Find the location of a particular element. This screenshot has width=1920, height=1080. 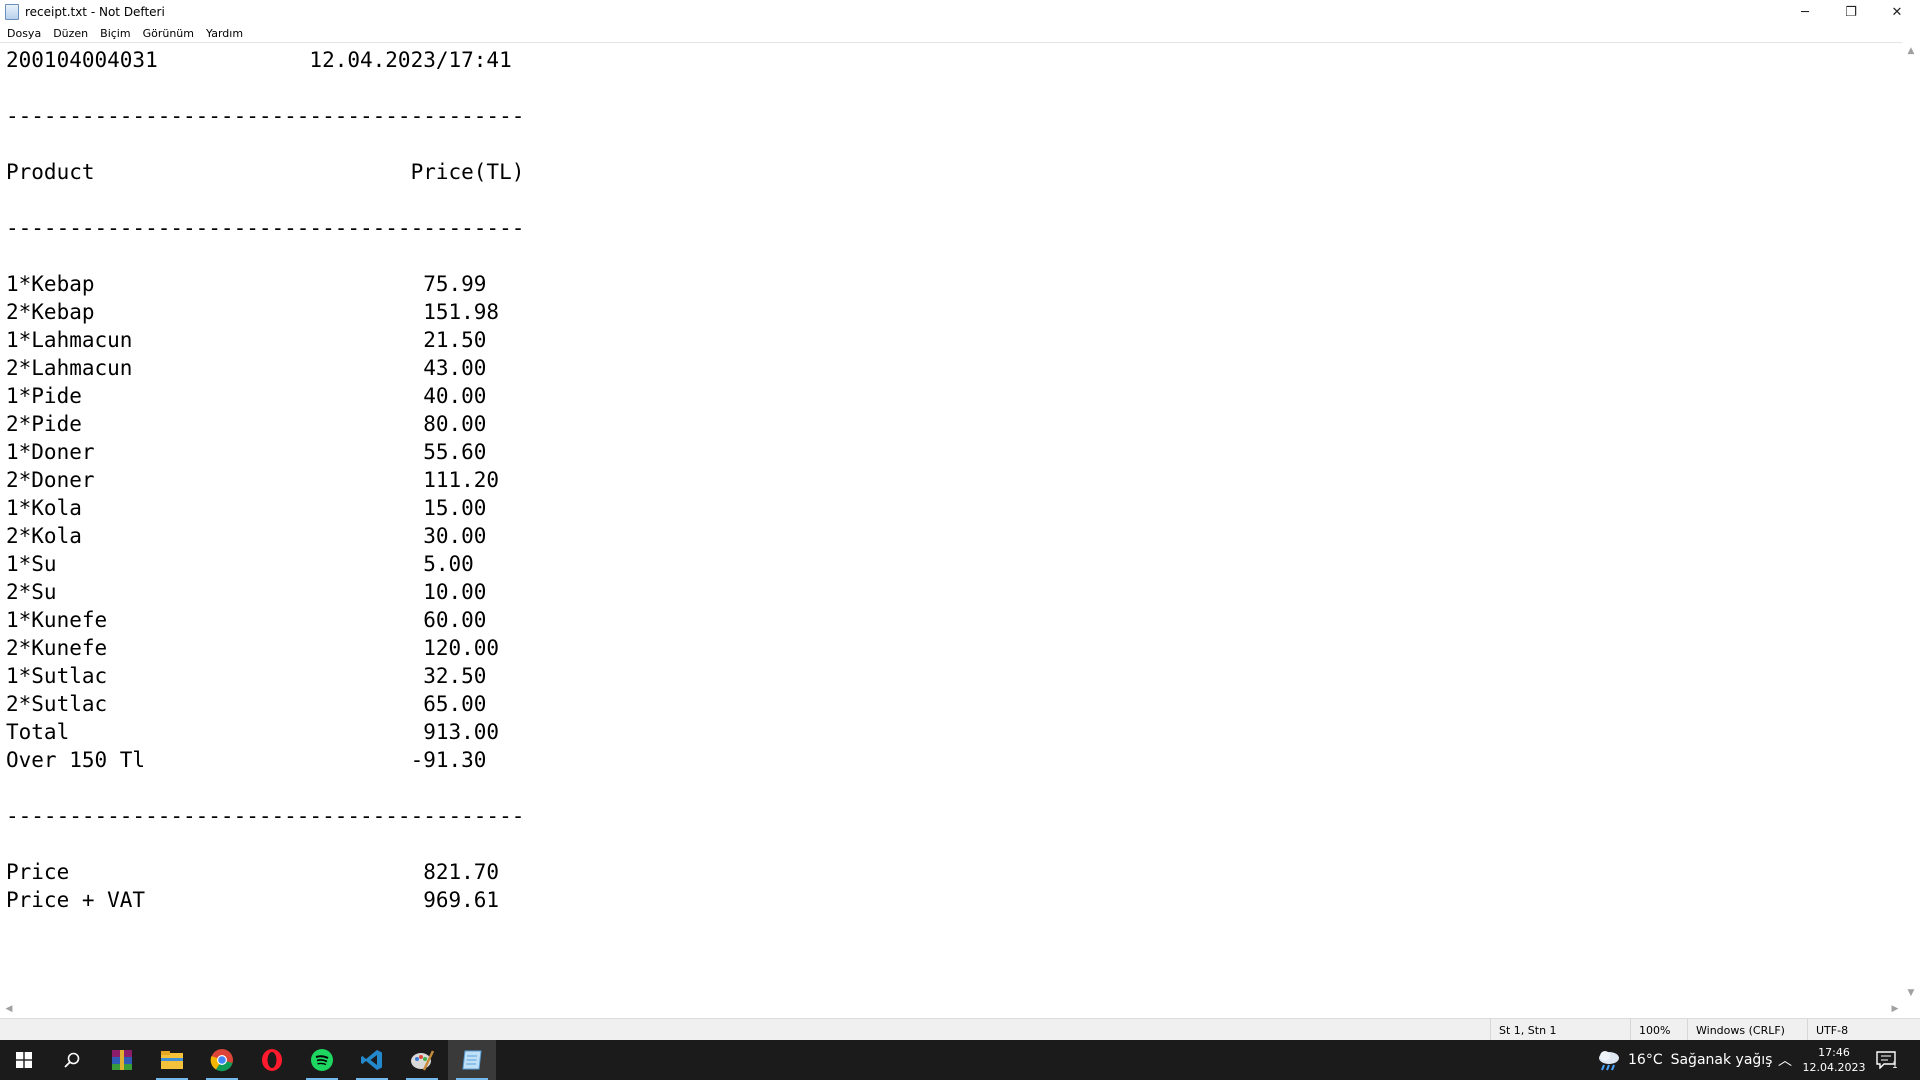

taskbar-app-drawing is located at coordinates (422, 1060).